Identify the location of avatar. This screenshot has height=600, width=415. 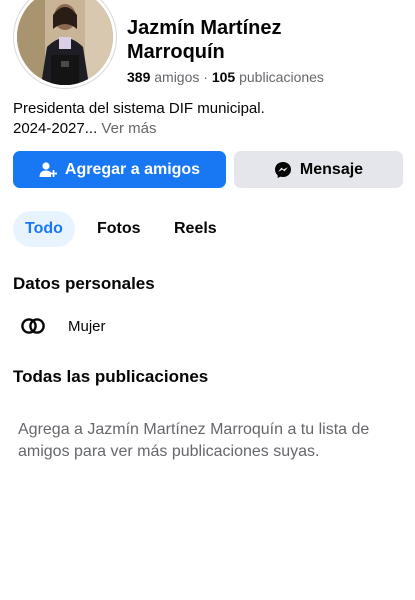
(65, 44).